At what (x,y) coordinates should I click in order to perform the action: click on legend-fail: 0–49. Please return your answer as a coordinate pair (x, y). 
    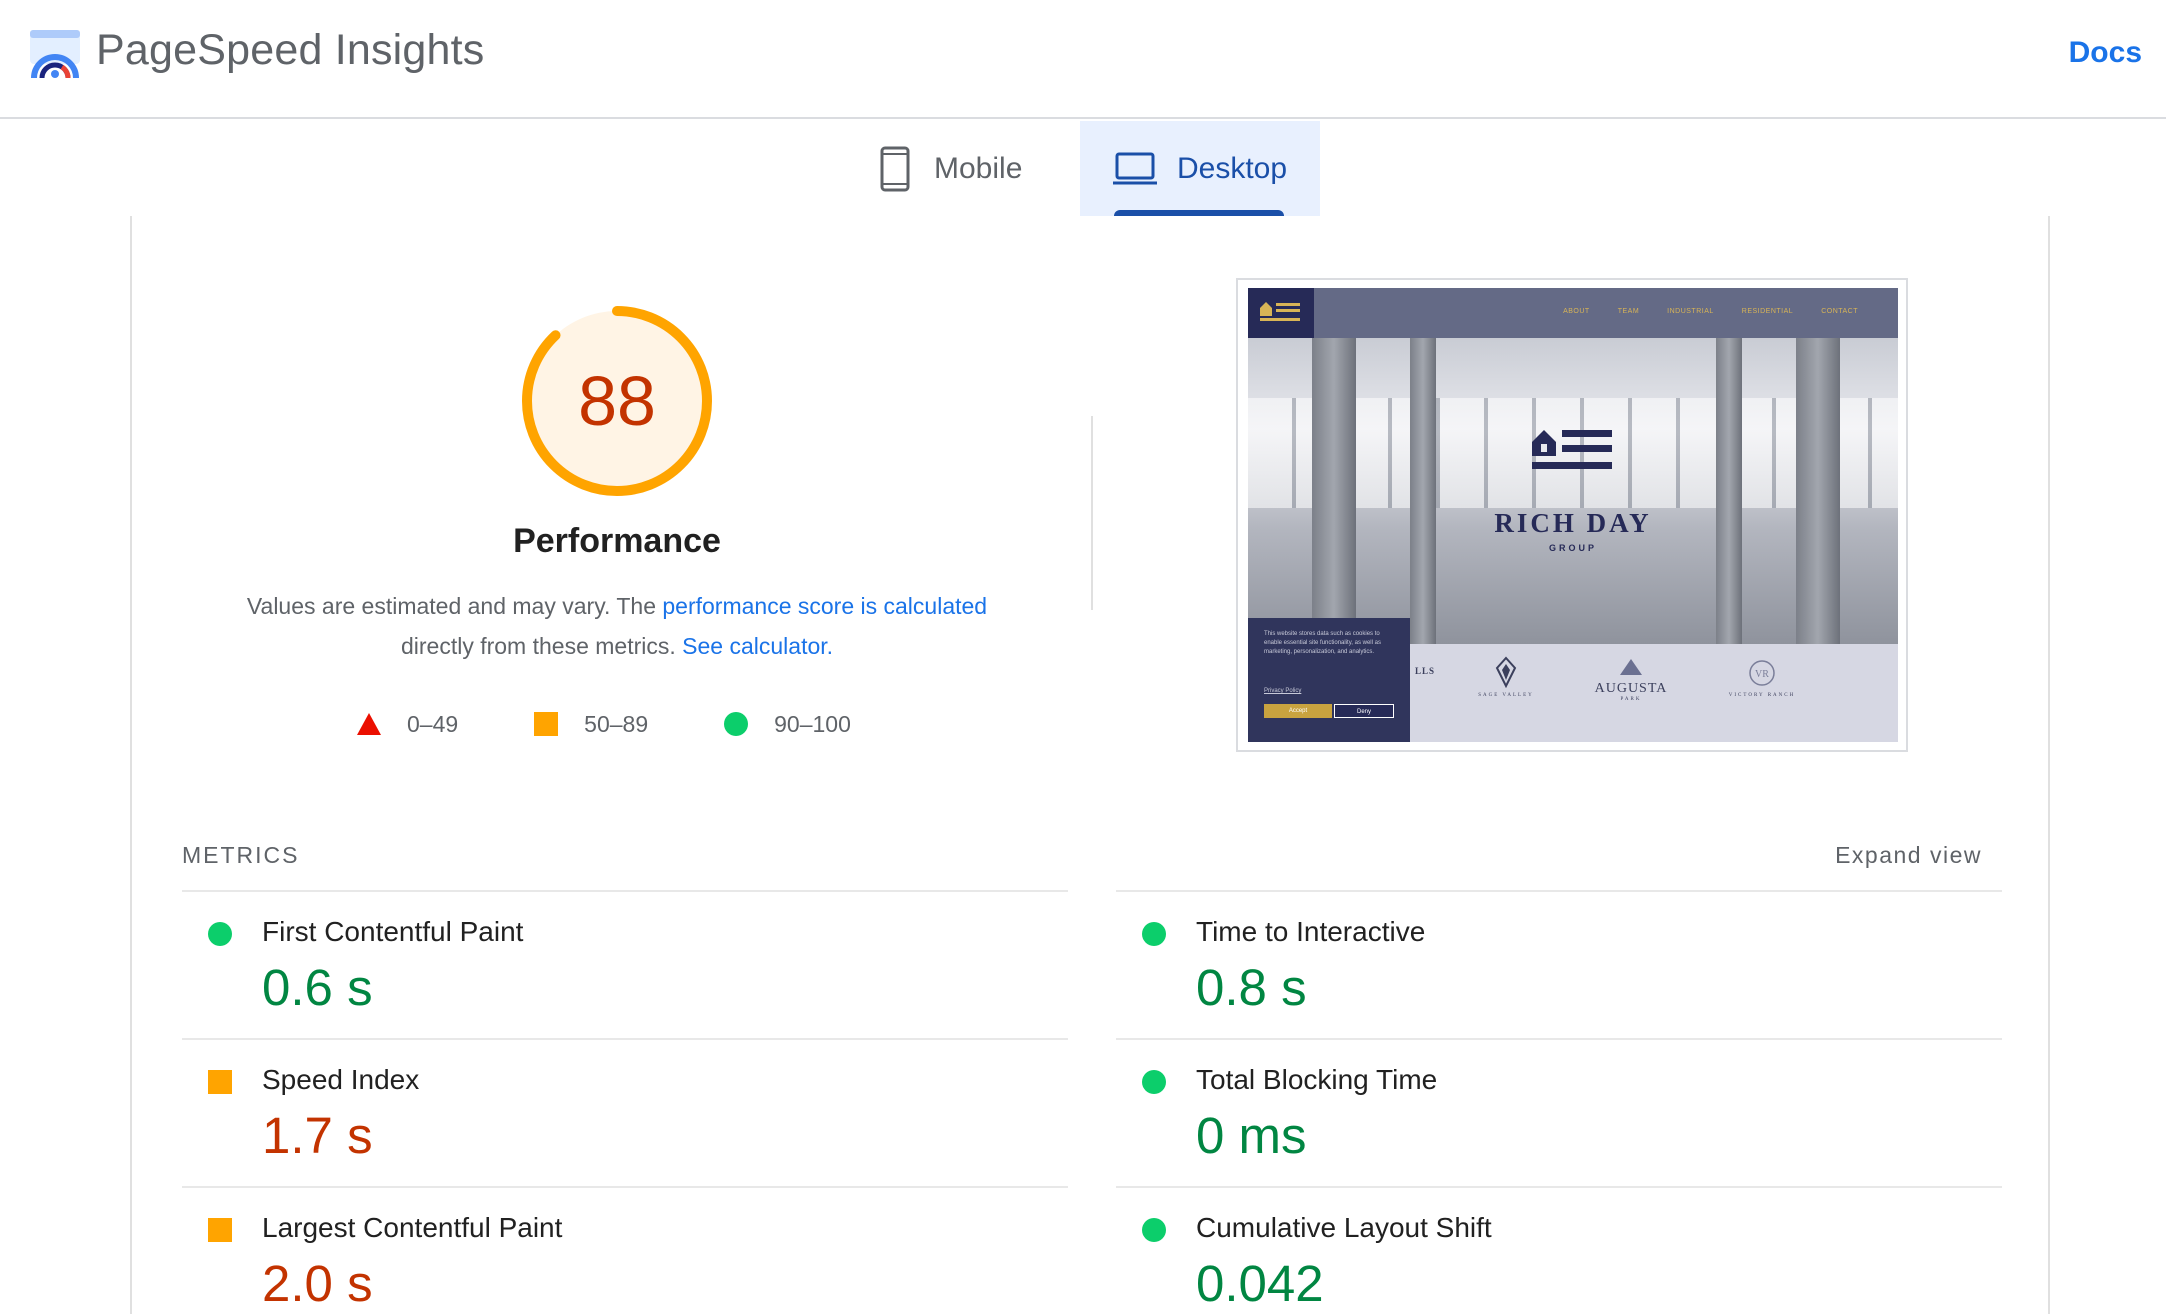
    Looking at the image, I should click on (407, 724).